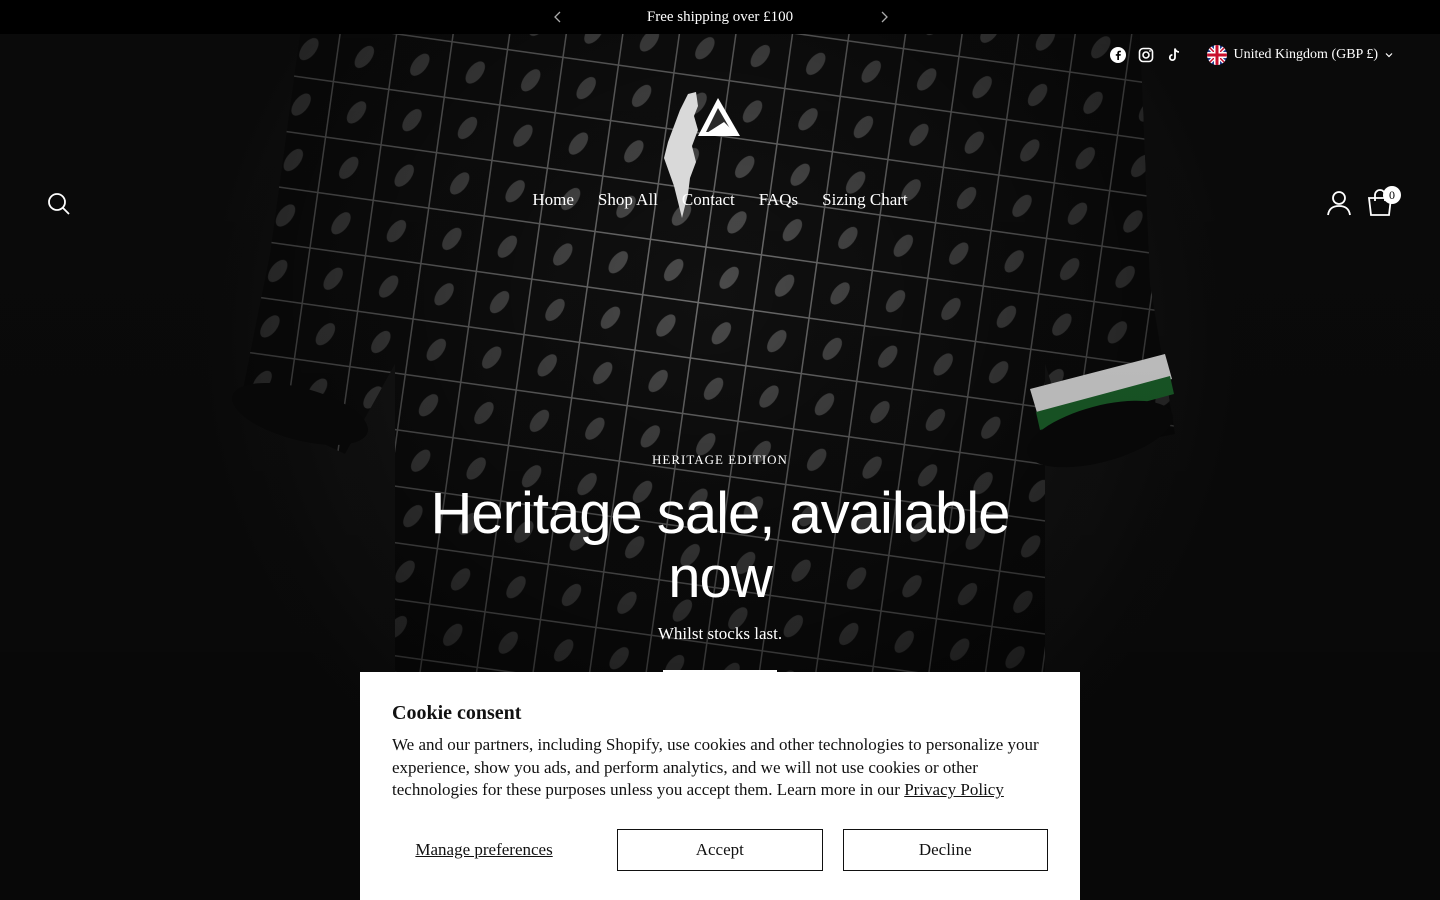 The image size is (1440, 900). I want to click on chevron-down-icon, so click(1389, 55).